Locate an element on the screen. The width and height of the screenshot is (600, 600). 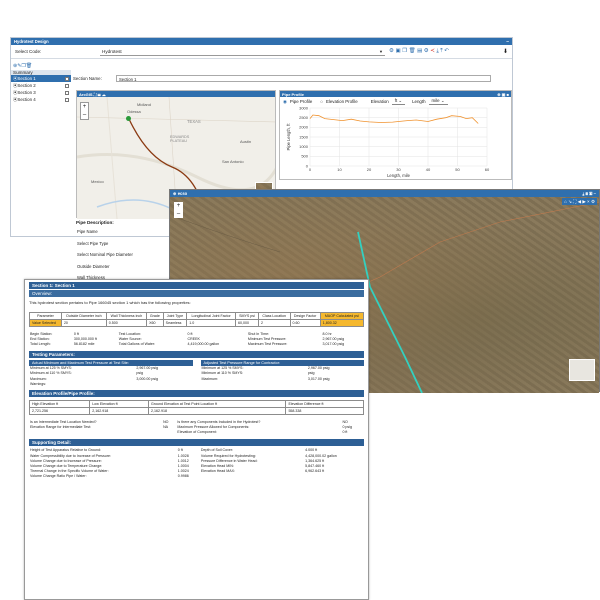
pipe-start-marker is located at coordinates (128, 118).